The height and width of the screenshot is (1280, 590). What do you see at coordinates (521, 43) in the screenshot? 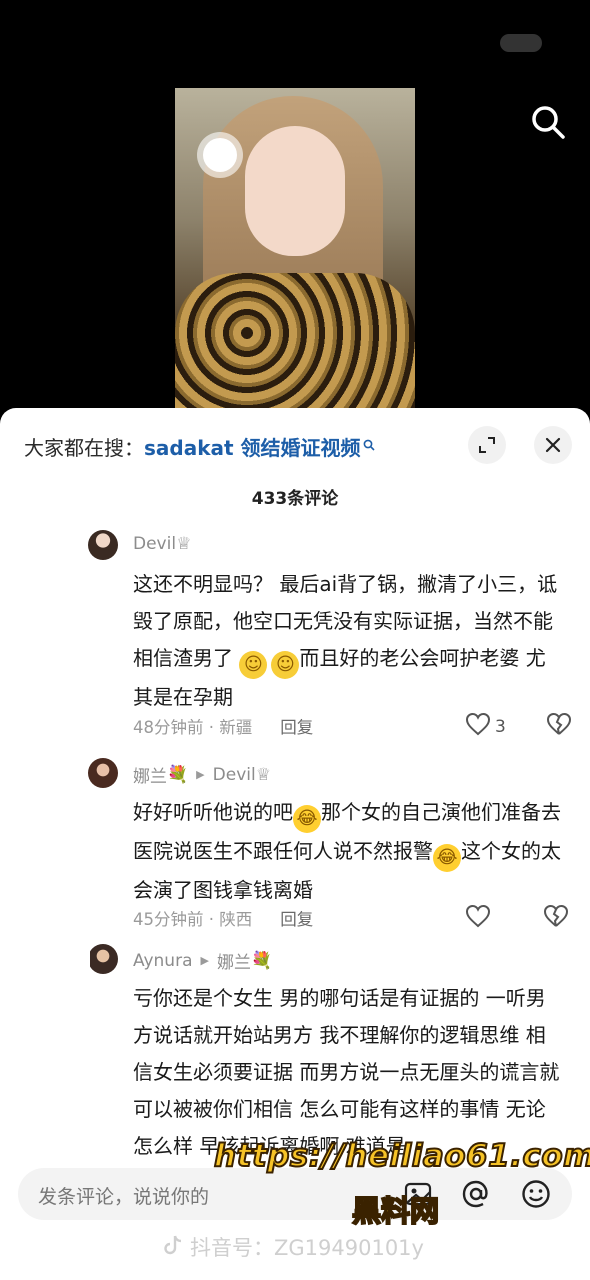
I see `status-indicator` at bounding box center [521, 43].